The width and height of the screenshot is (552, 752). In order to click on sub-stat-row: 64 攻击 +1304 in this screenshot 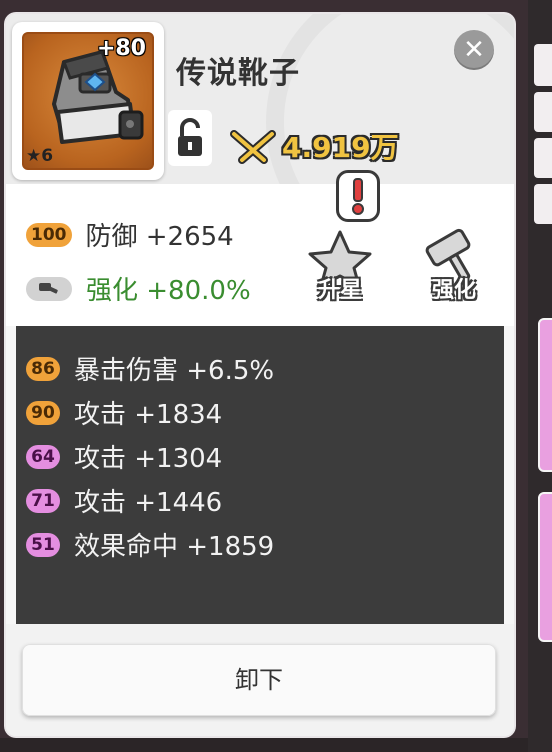, I will do `click(124, 456)`.